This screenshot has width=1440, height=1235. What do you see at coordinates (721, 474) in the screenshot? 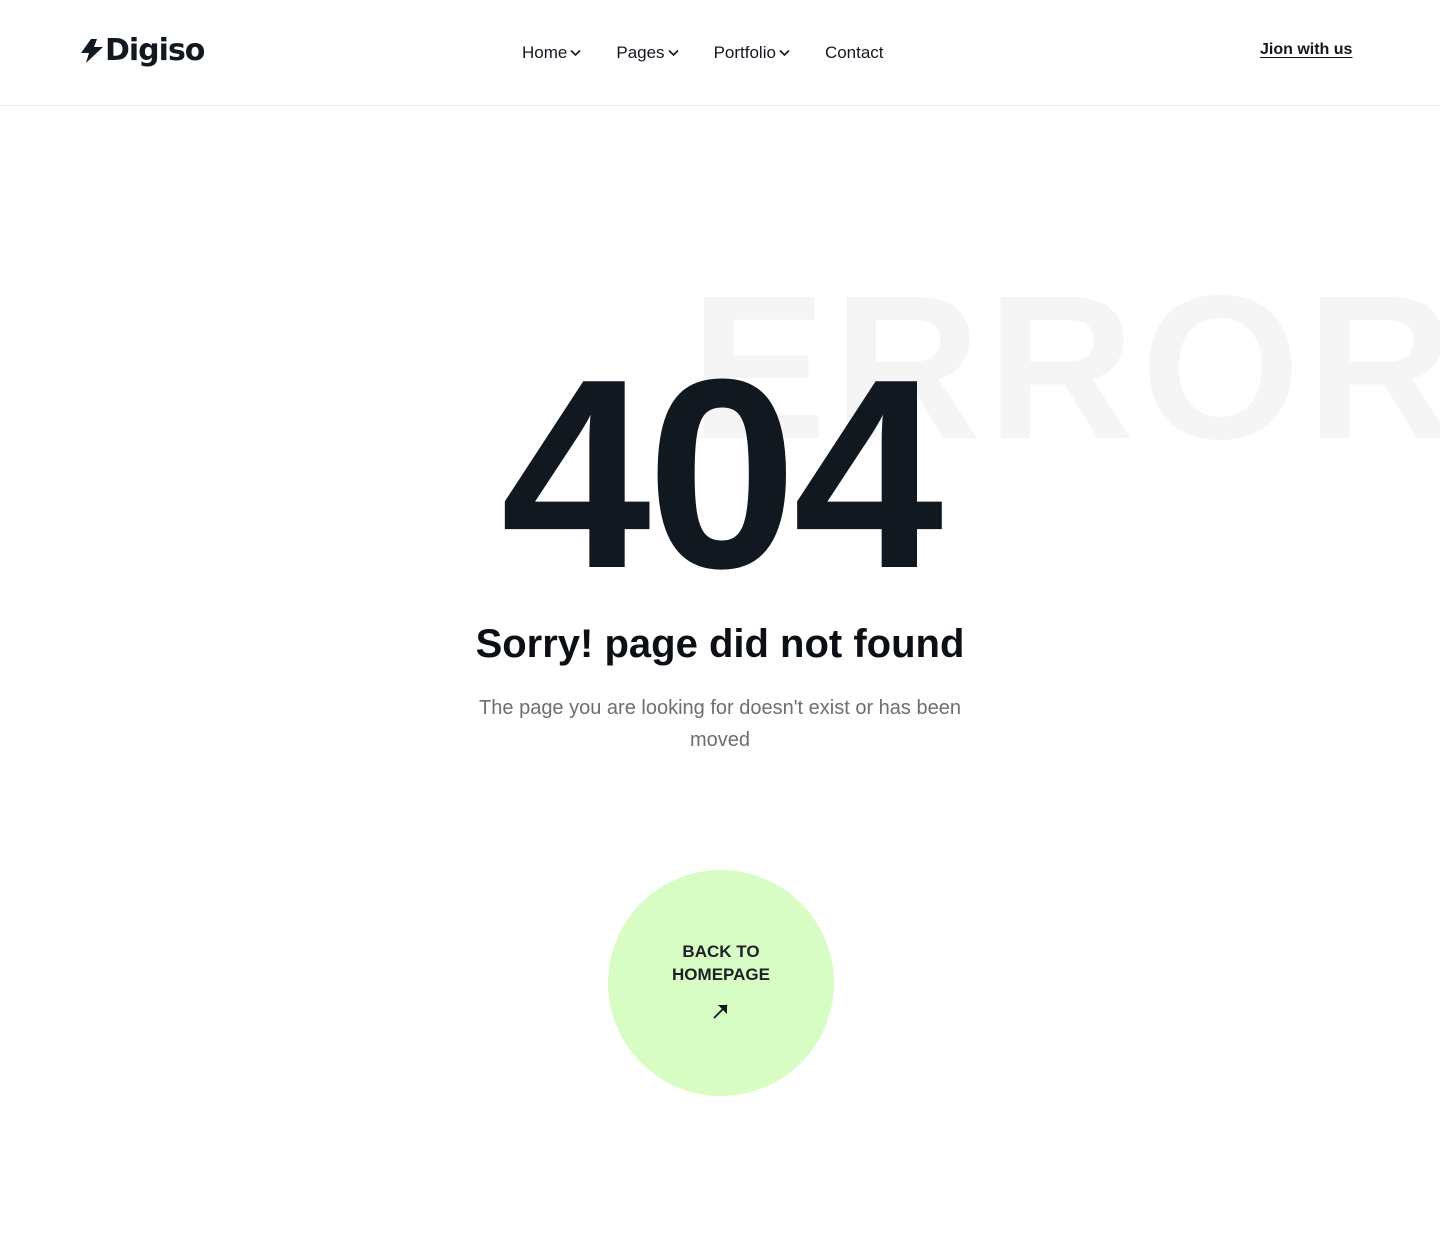
I see `error-code: 404` at bounding box center [721, 474].